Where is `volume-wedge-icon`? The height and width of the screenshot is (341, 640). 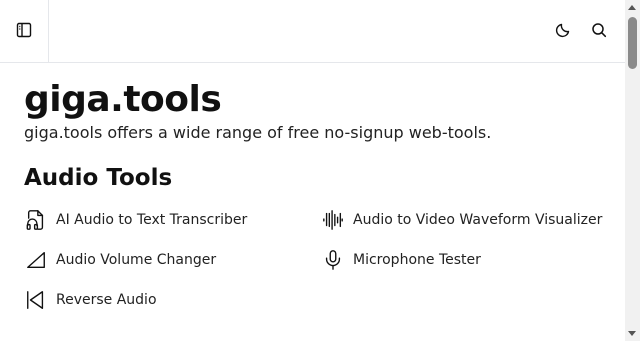
volume-wedge-icon is located at coordinates (36, 260).